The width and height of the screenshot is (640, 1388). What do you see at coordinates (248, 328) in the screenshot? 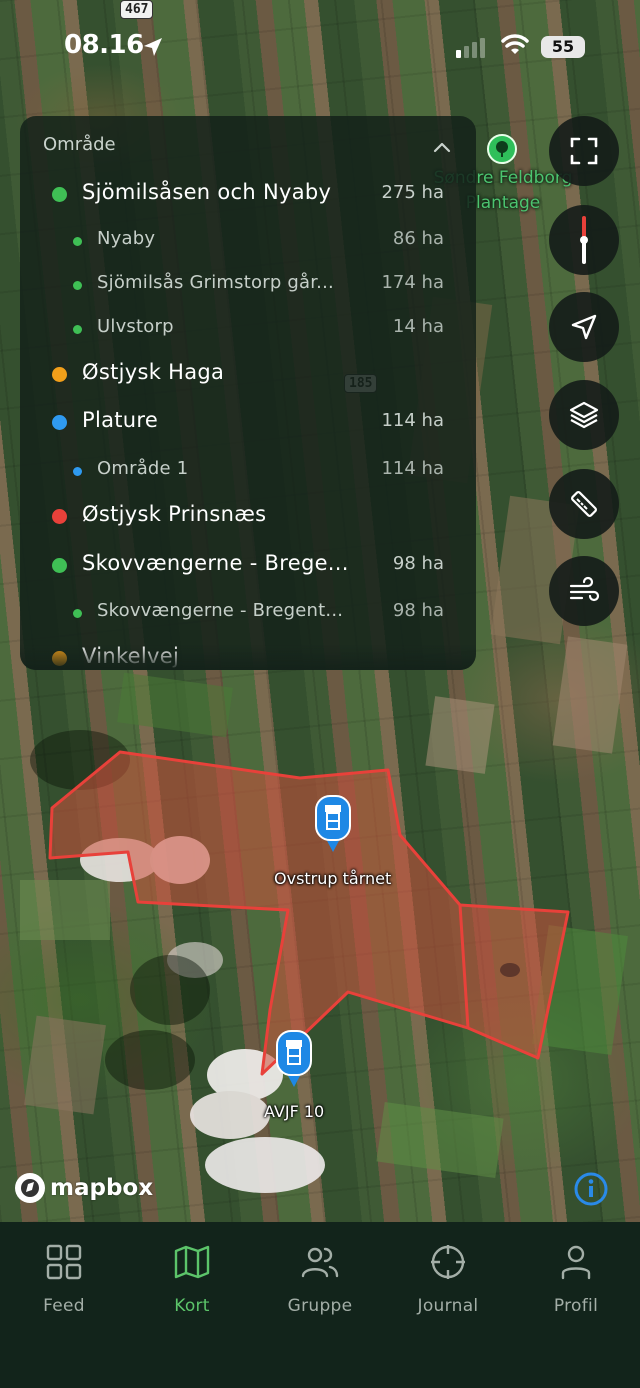
I see `sub-area-item: Ulvstorp 14 ha` at bounding box center [248, 328].